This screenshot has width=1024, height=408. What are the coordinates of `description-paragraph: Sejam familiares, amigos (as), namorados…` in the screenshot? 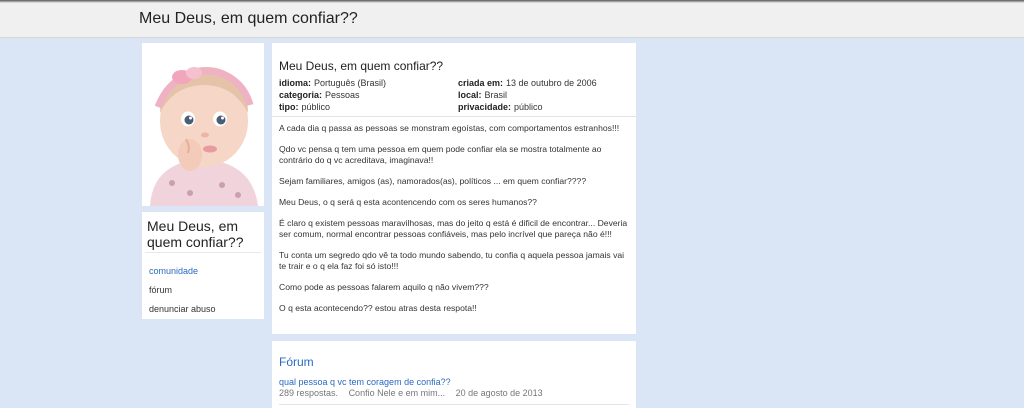 It's located at (433, 181).